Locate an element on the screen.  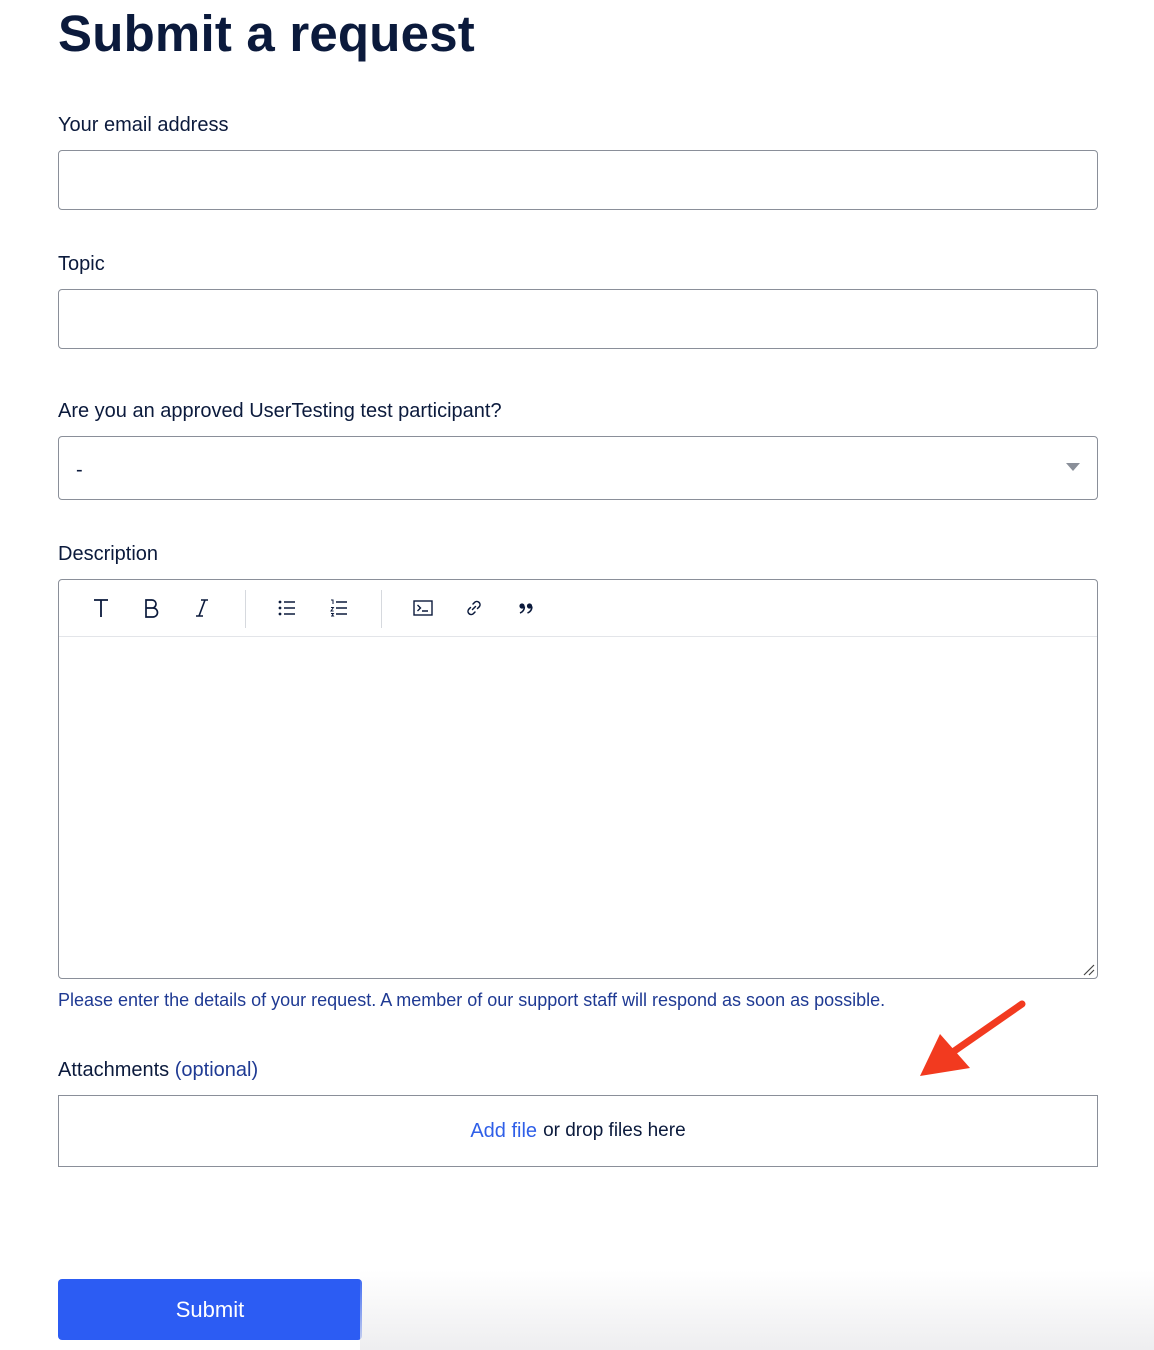
participant-select: - is located at coordinates (578, 468).